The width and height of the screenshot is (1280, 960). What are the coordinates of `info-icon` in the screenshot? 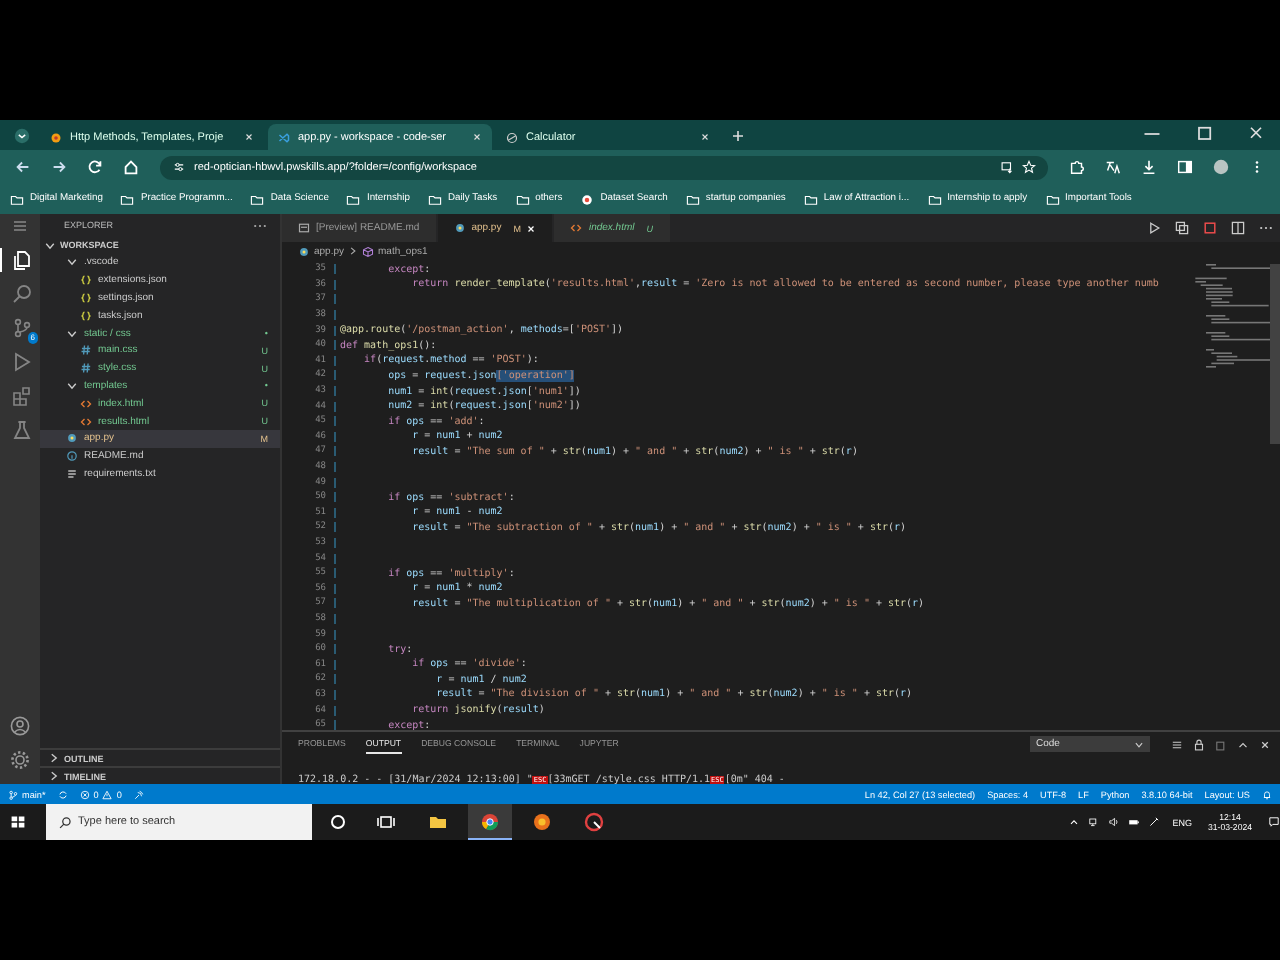 It's located at (72, 456).